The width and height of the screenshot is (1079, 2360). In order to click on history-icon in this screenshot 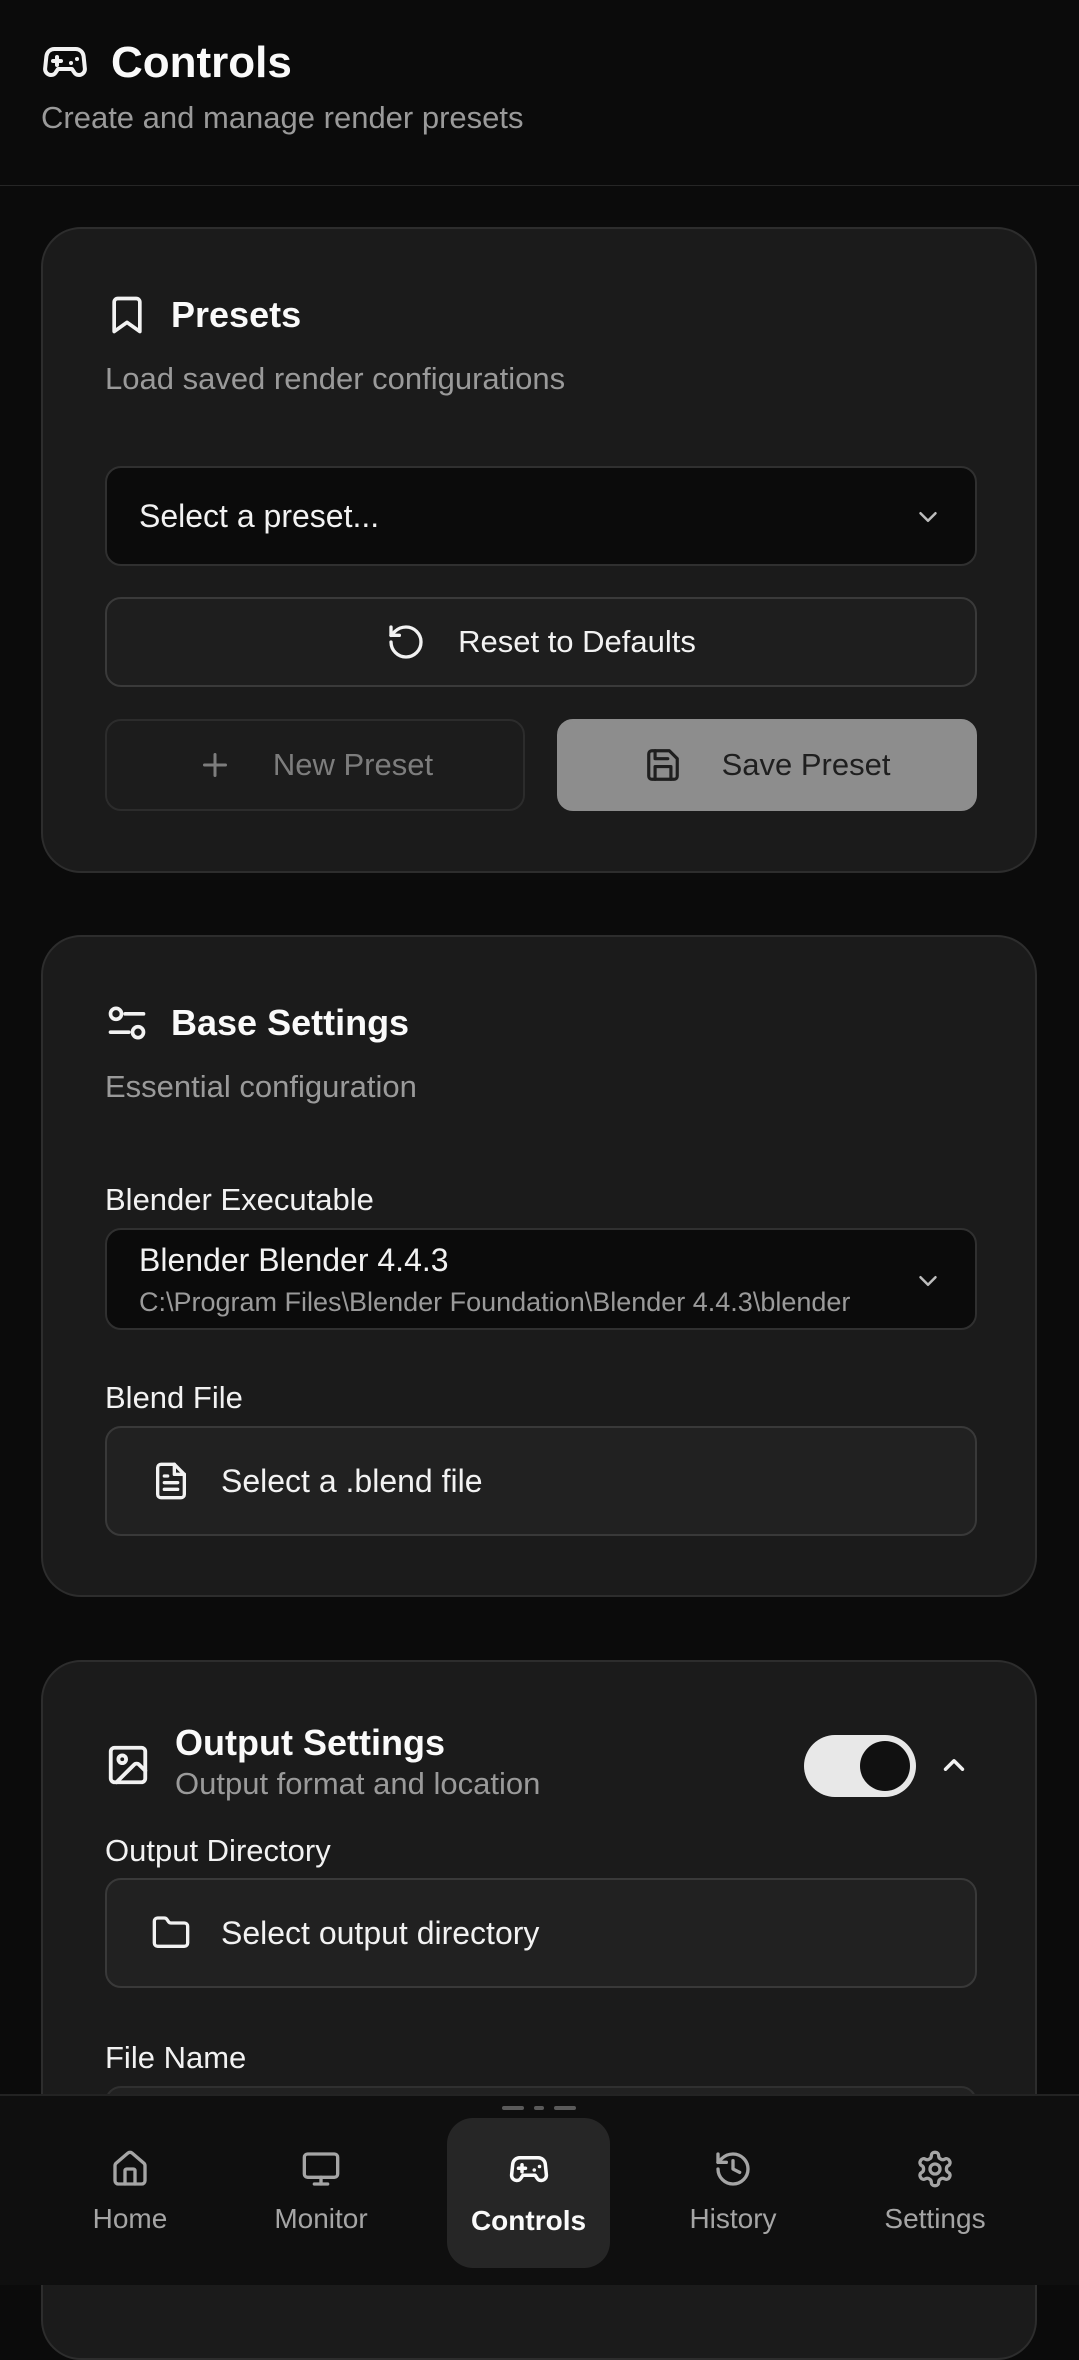, I will do `click(733, 2169)`.